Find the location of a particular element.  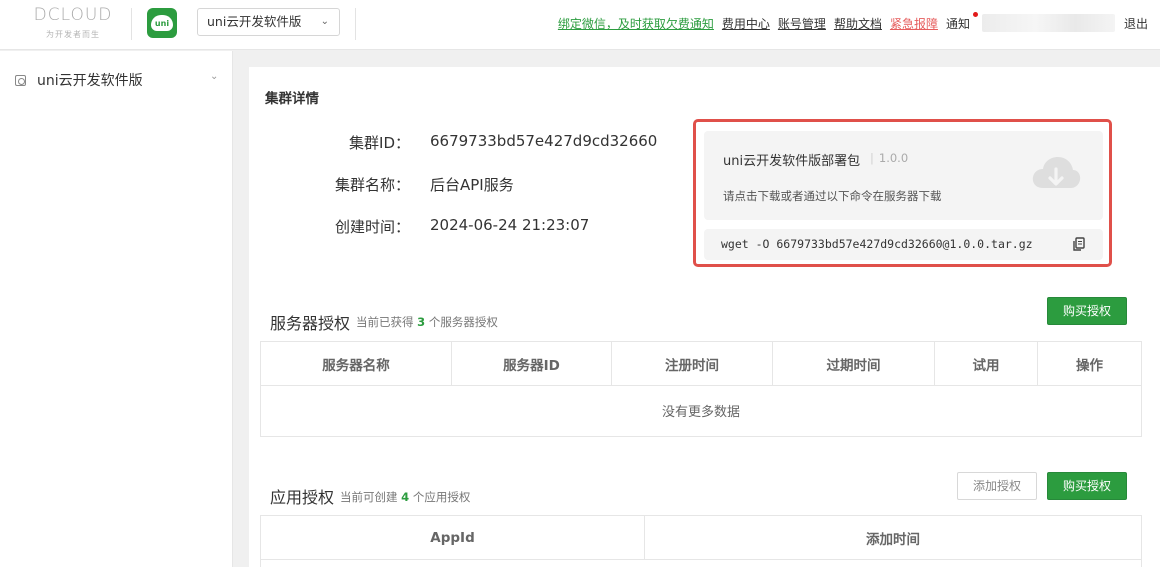

package-download-area: uni云开发软件版部署包 1.0.0 请点击下载或者通过以下命令在服务器下载 is located at coordinates (903, 175).